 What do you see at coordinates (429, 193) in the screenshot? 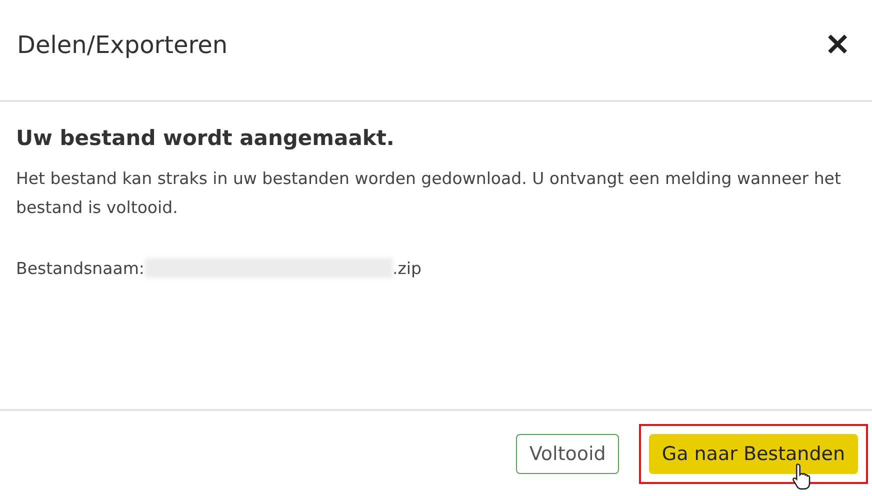
I see `message-text: Het bestand kan straks in uw bestanden worden gedownload. U ontvangt een melding wanneer het bestand is voltooid.` at bounding box center [429, 193].